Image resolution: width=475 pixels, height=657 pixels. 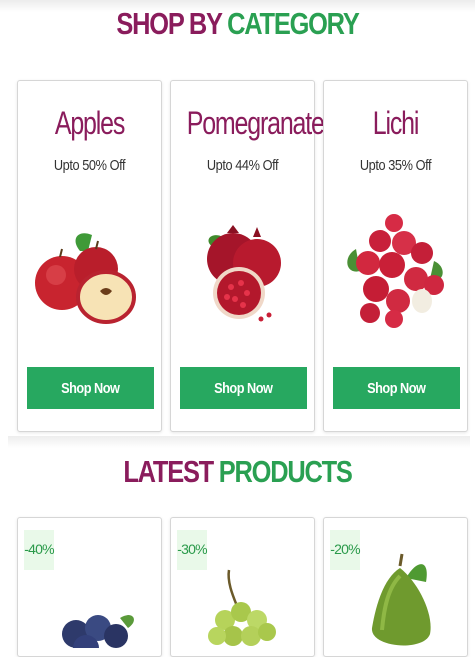 I want to click on apples-image, so click(x=85, y=278).